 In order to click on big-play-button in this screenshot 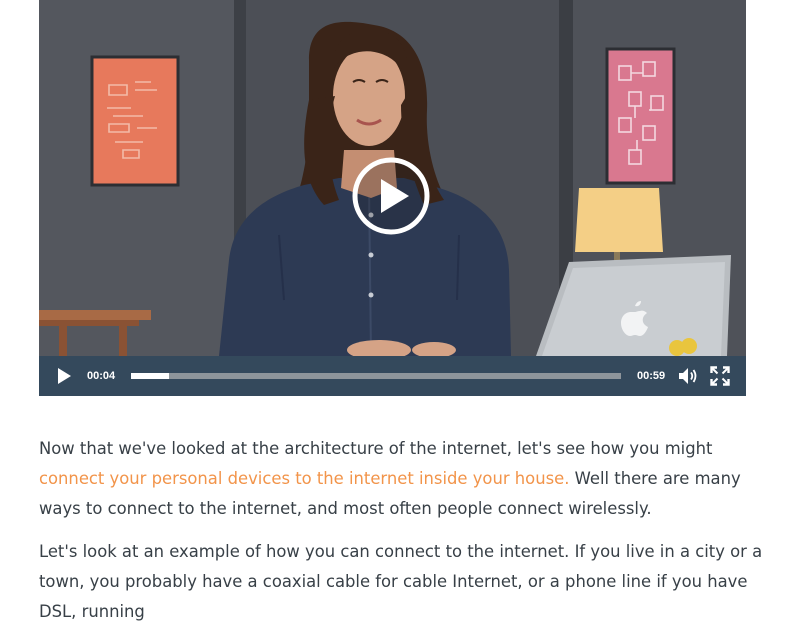, I will do `click(391, 196)`.